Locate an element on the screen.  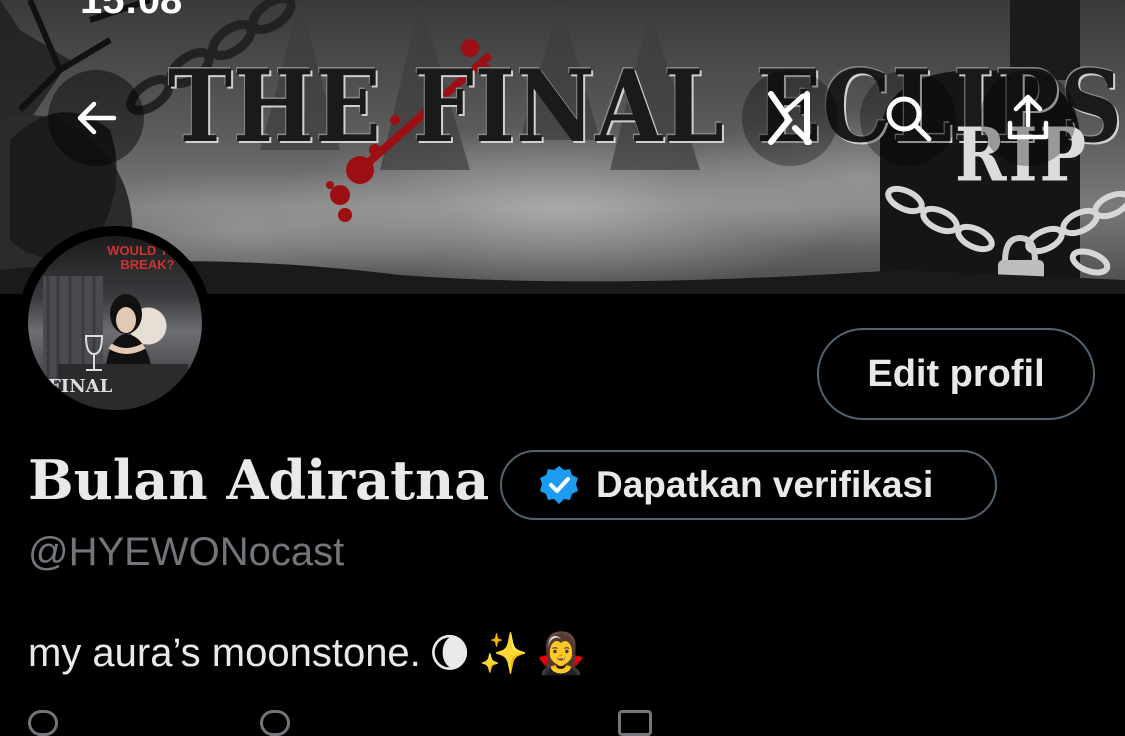
avatar-corner-text: FINAL is located at coordinates (80, 386).